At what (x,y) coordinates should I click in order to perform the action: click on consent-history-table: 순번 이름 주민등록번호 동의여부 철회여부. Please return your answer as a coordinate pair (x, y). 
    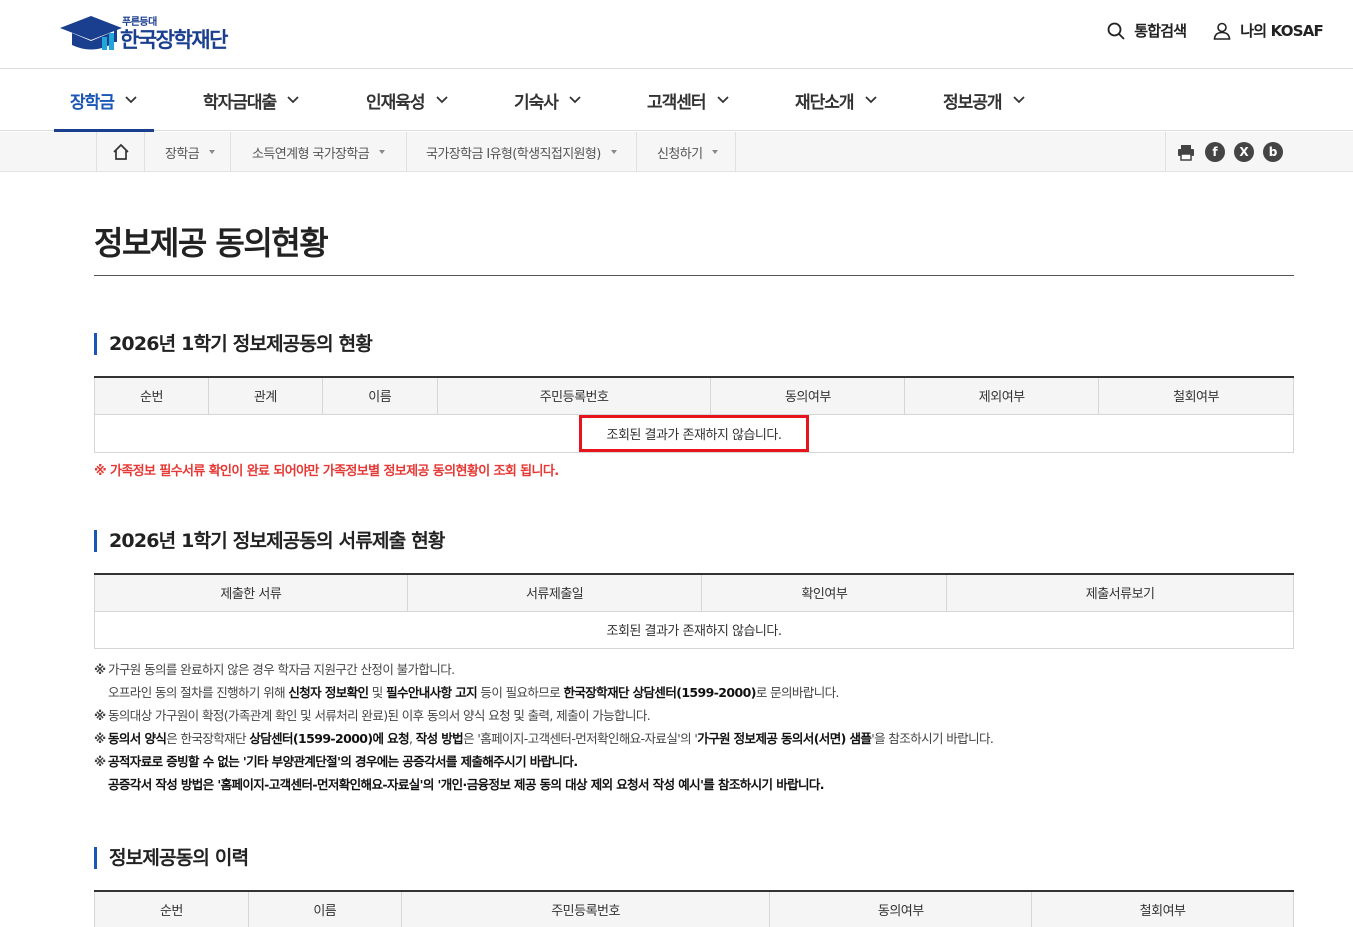
    Looking at the image, I should click on (694, 908).